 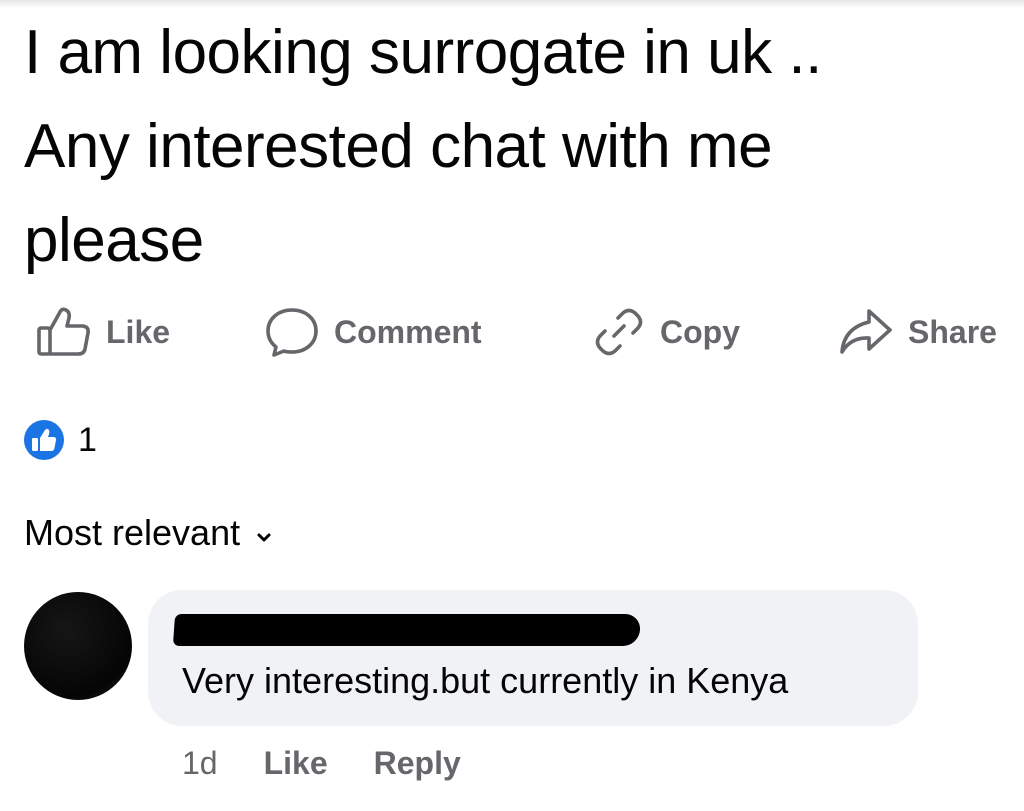 I want to click on reaction-summary: 1, so click(x=60, y=440).